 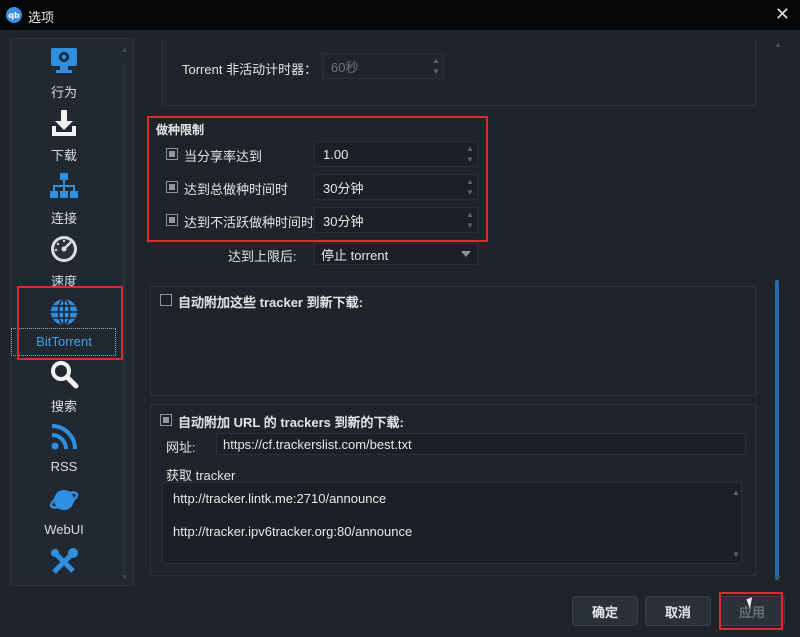 What do you see at coordinates (64, 437) in the screenshot?
I see `rss-icon` at bounding box center [64, 437].